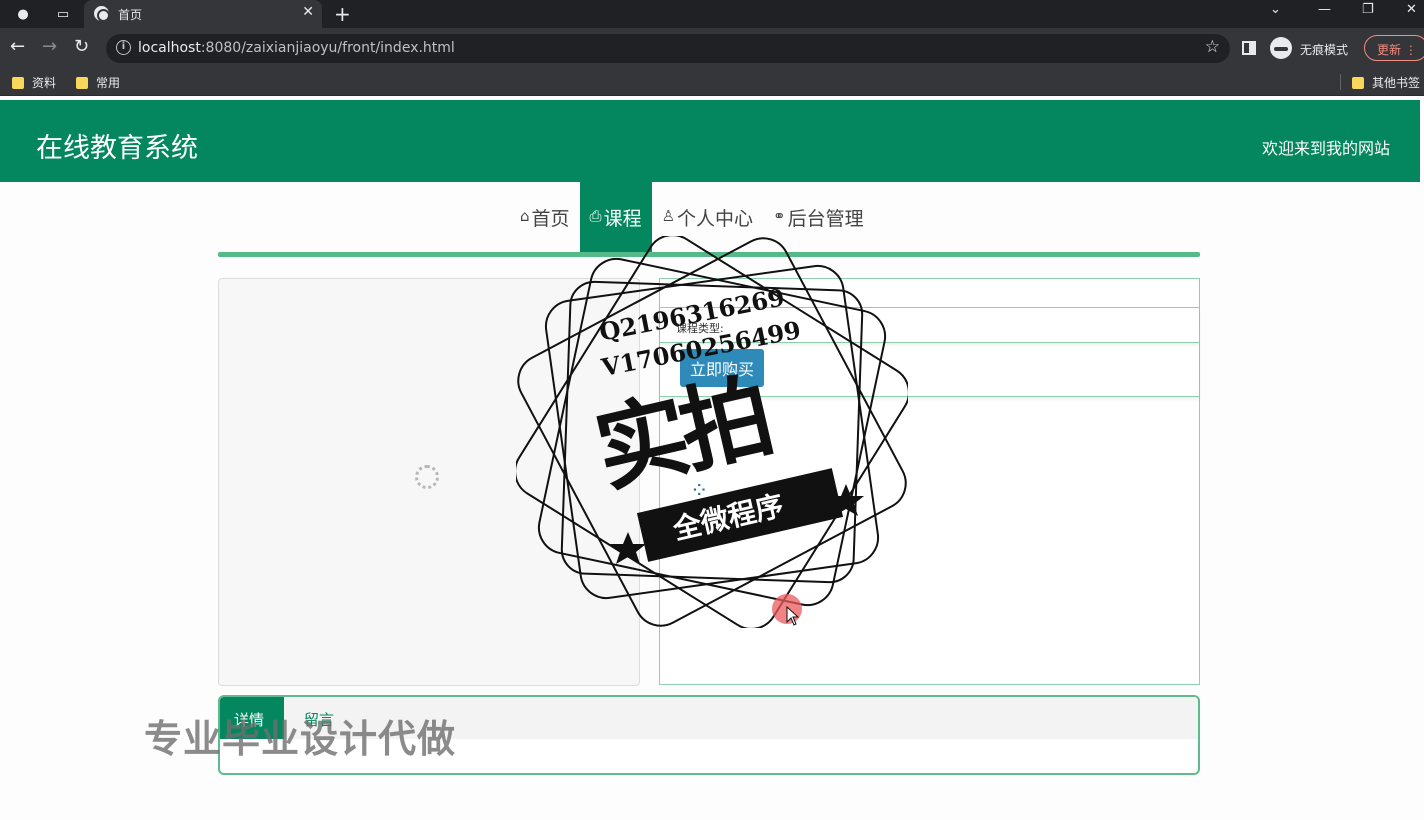 The height and width of the screenshot is (820, 1424). Describe the element at coordinates (300, 739) in the screenshot. I see `watermark-bottom-text: 专业毕业设计代做` at that location.